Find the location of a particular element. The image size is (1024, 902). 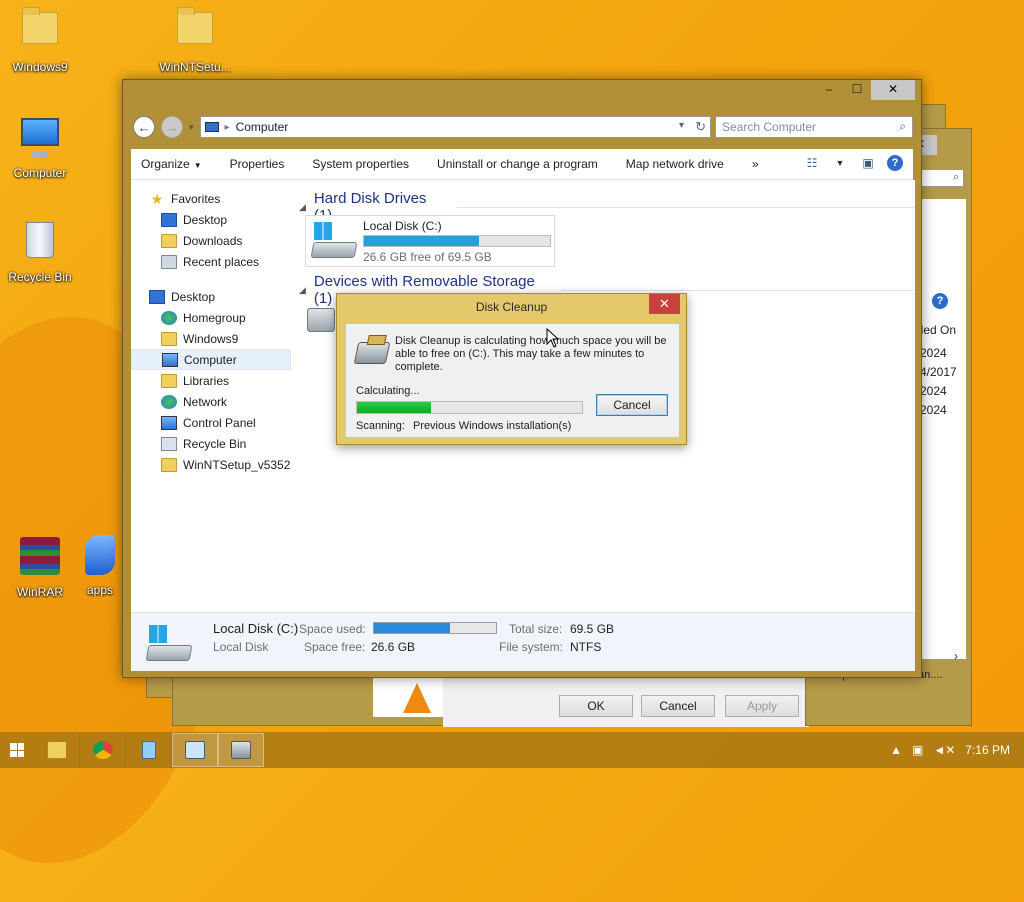

minimize-icon: ‒ is located at coordinates (829, 90).